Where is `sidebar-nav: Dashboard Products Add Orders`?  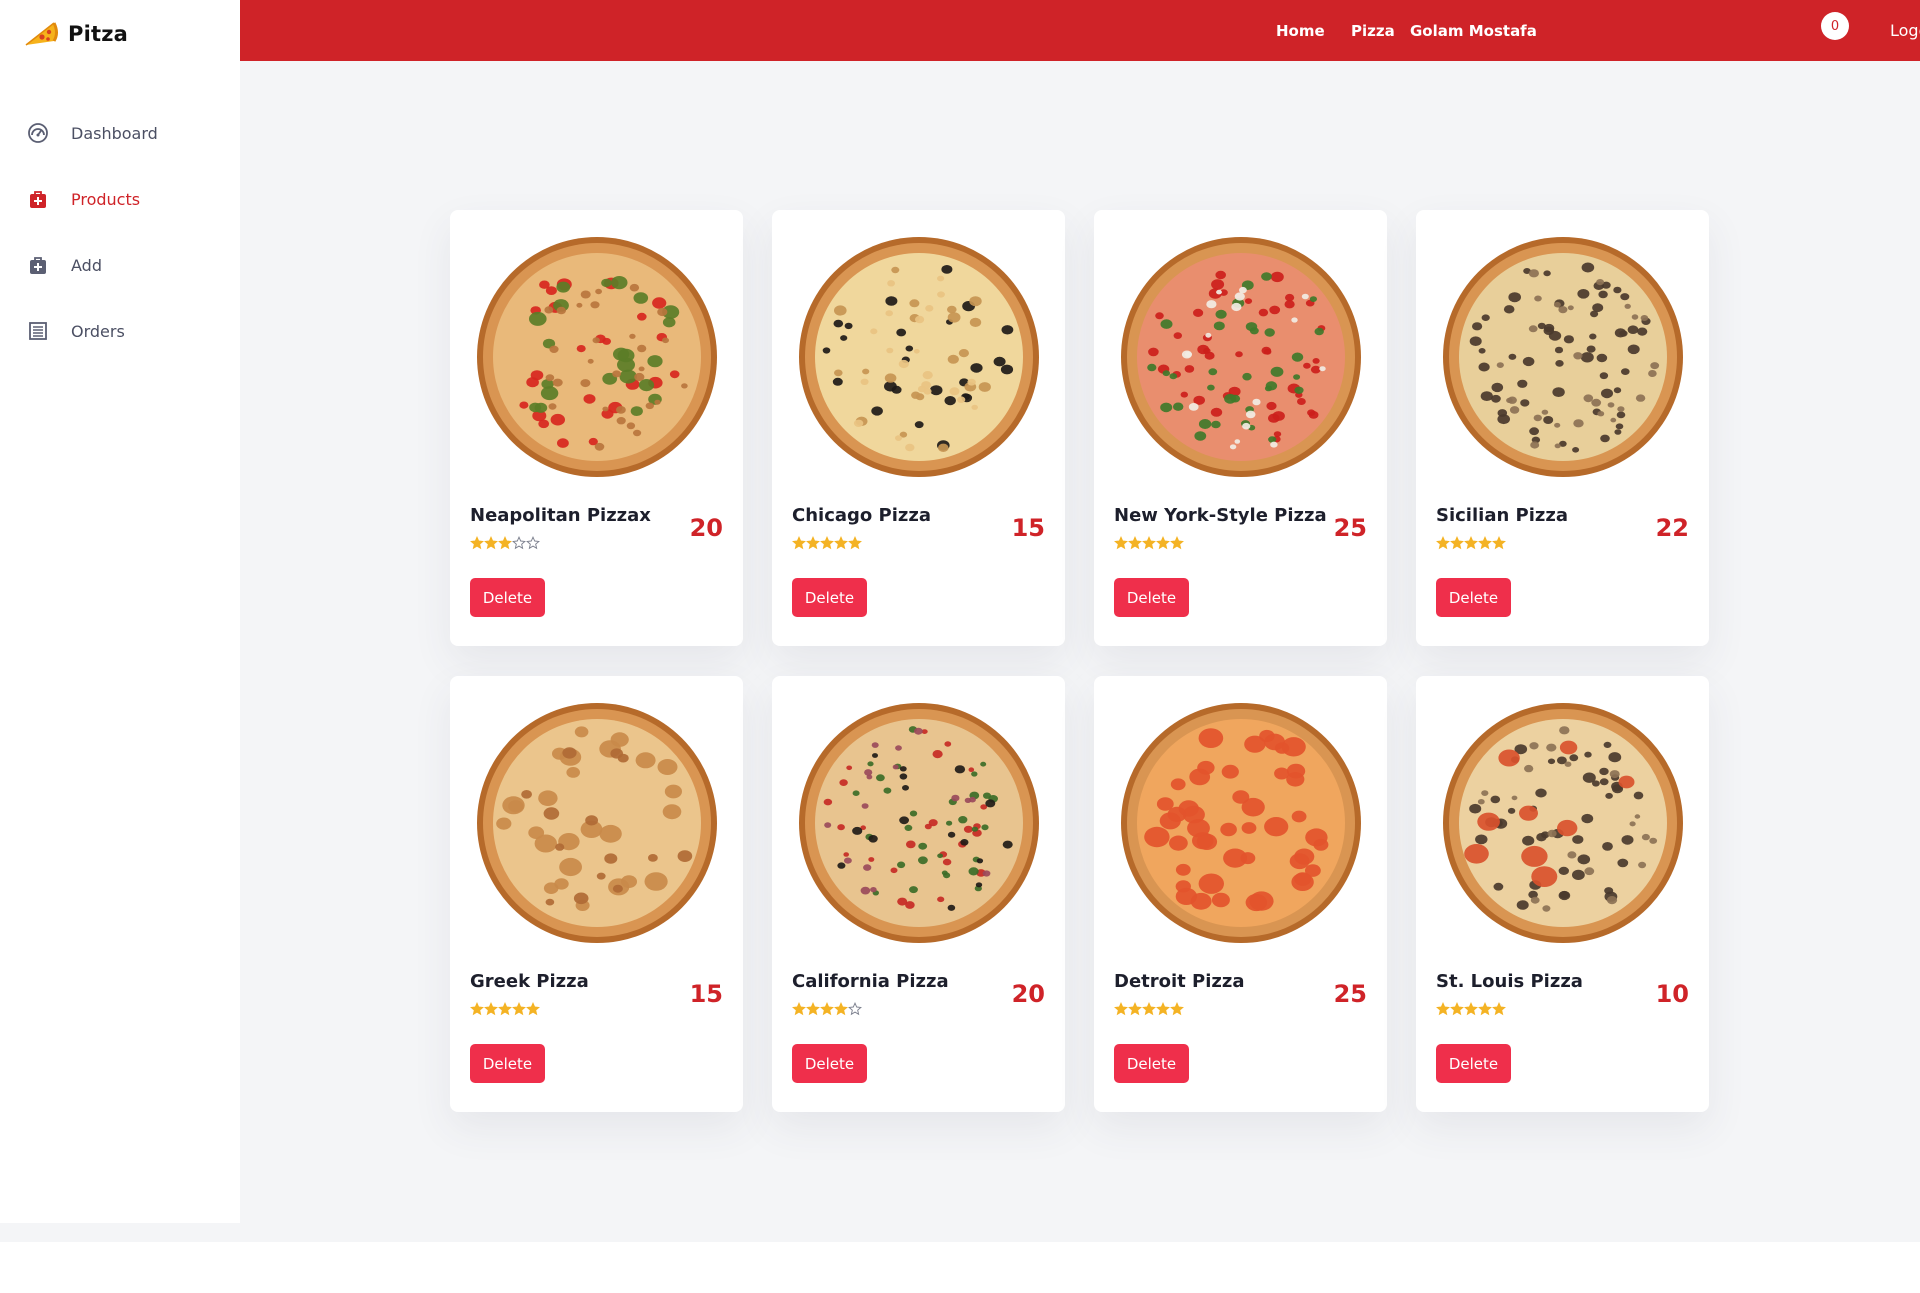 sidebar-nav: Dashboard Products Add Orders is located at coordinates (120, 232).